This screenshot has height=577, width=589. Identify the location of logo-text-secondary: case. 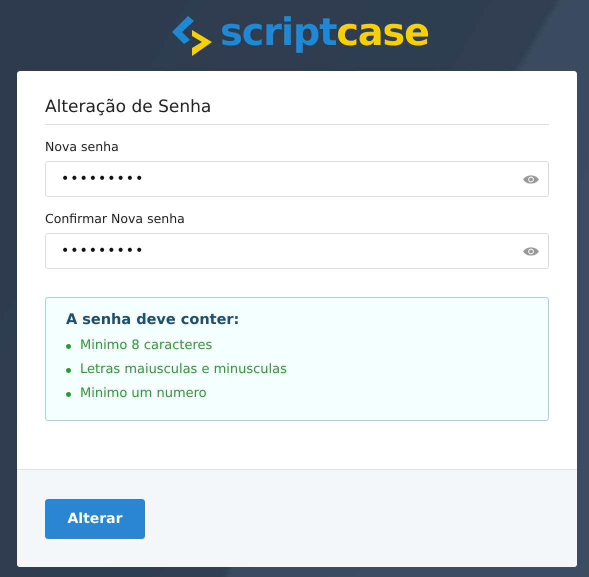
(382, 31).